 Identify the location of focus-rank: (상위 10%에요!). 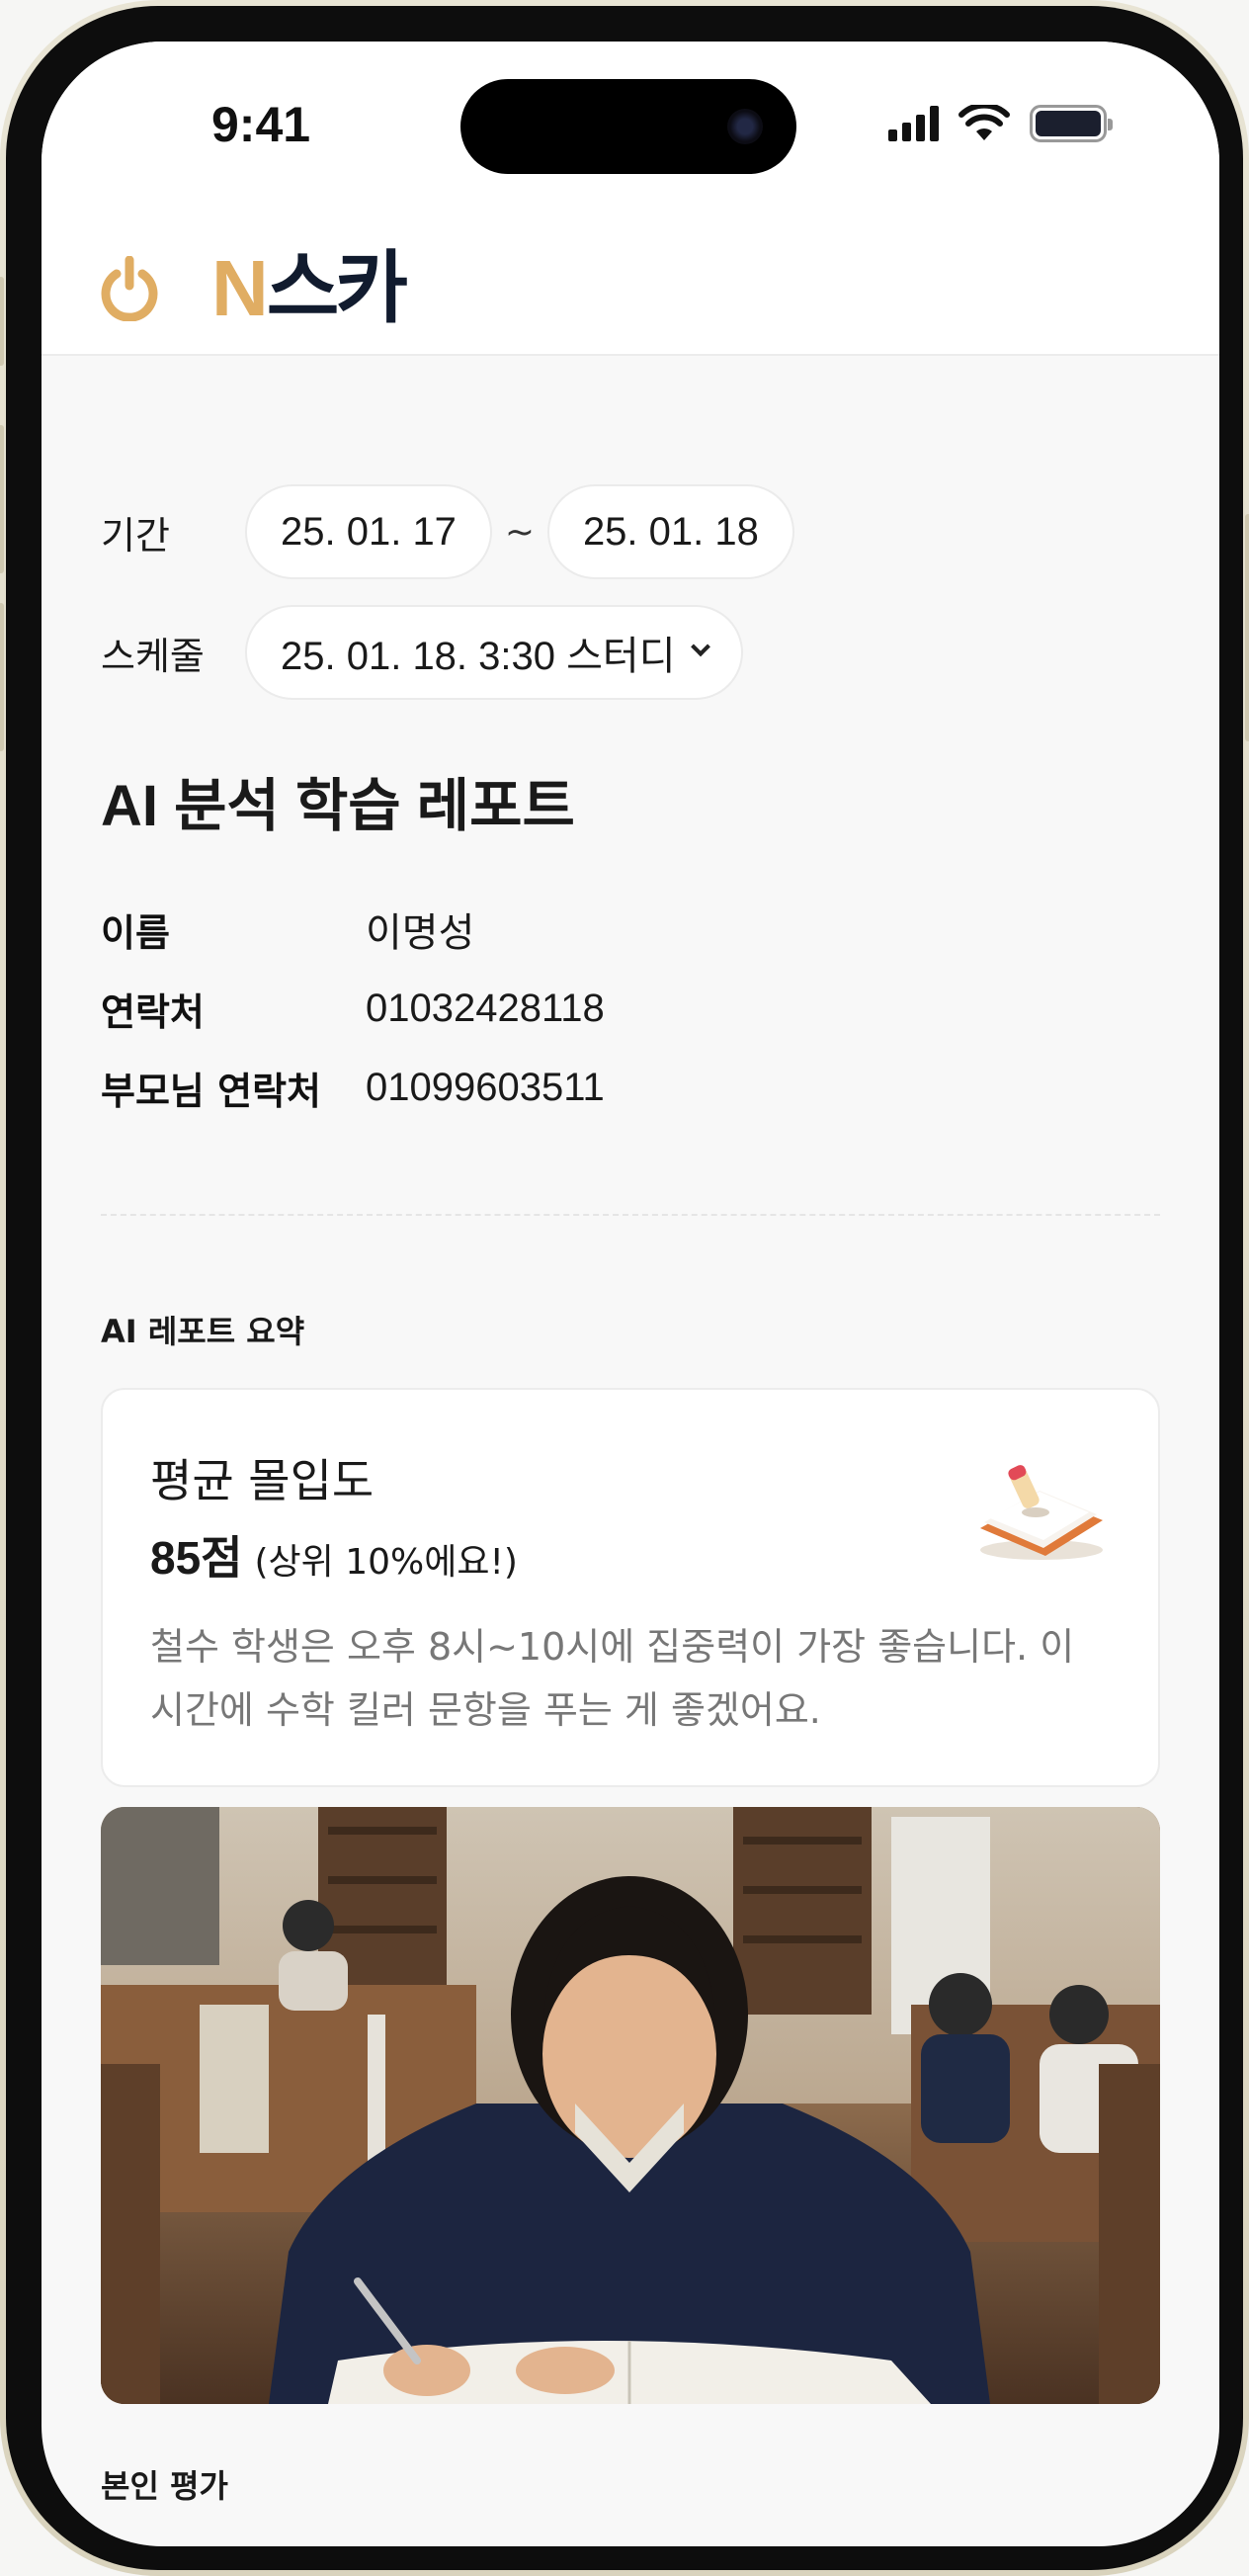
(386, 1562).